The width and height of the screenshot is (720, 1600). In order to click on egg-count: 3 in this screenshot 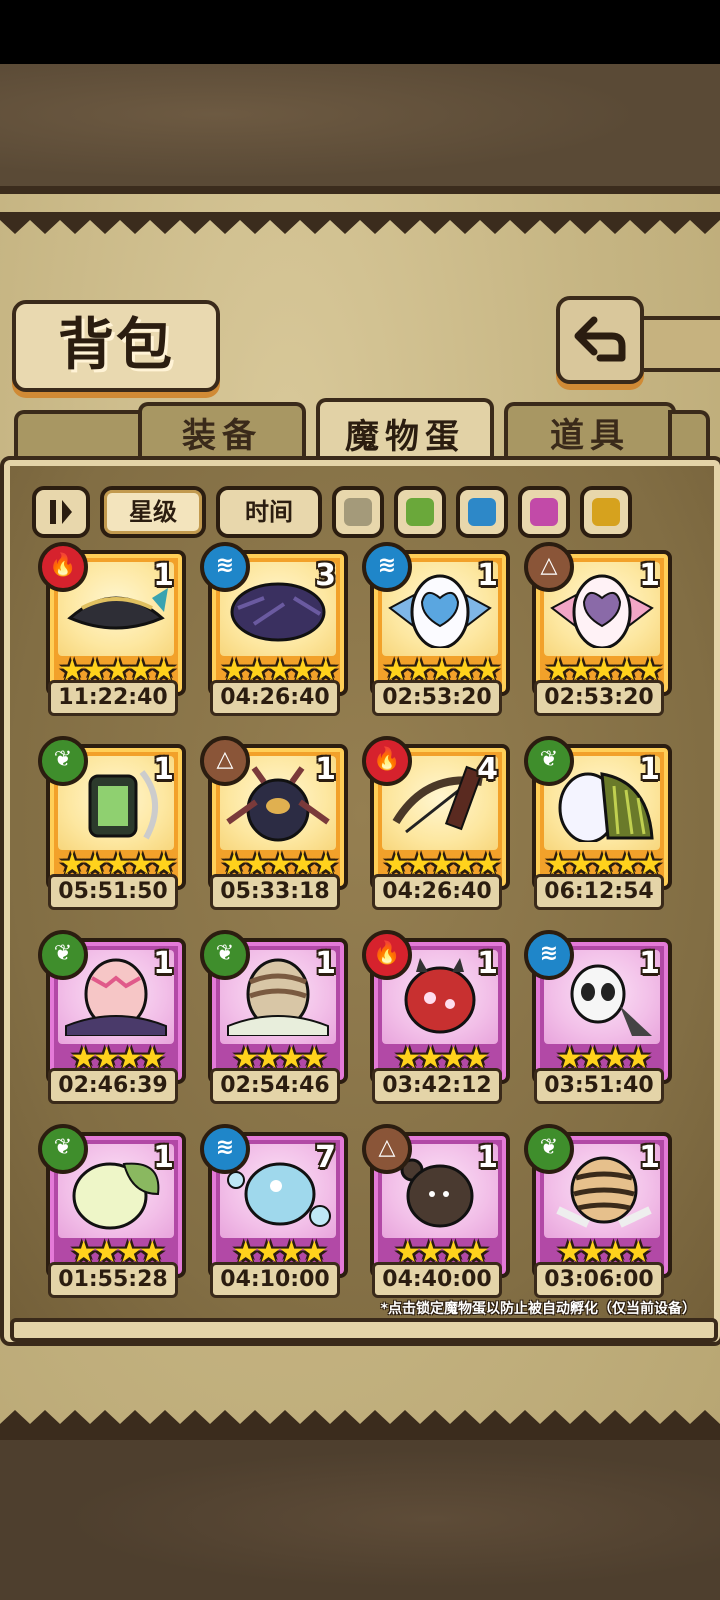, I will do `click(325, 575)`.